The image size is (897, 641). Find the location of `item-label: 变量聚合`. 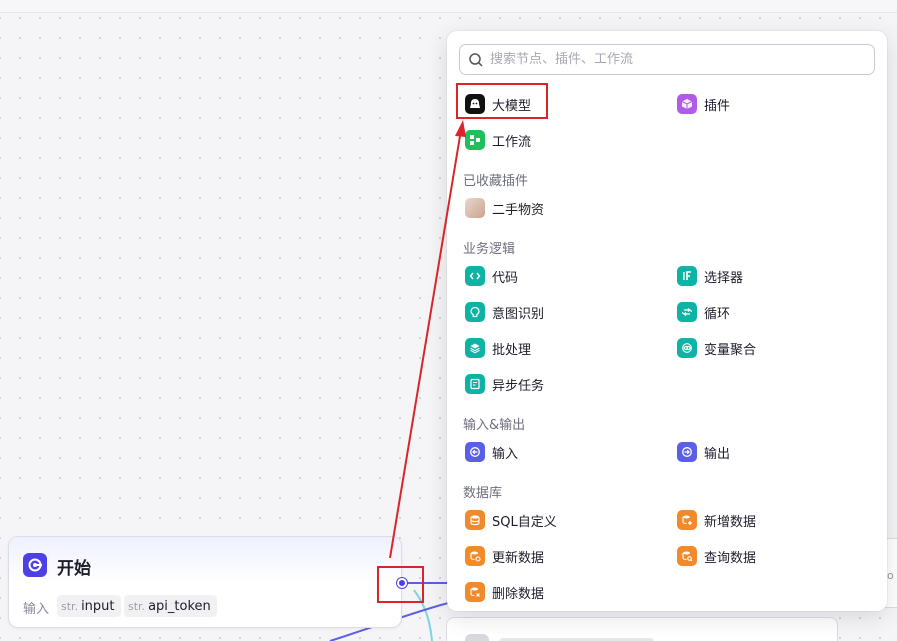

item-label: 变量聚合 is located at coordinates (730, 350).